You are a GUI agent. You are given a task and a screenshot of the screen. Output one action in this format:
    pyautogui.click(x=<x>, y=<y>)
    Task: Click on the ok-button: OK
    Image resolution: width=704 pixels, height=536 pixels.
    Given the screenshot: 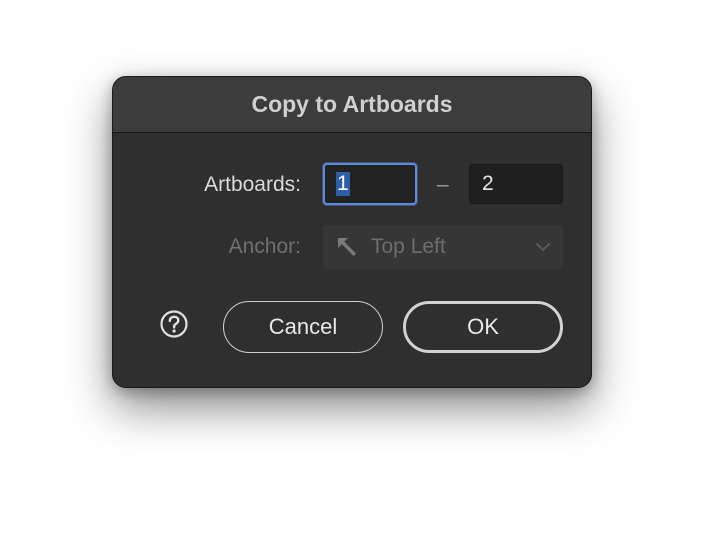 What is the action you would take?
    pyautogui.click(x=483, y=327)
    